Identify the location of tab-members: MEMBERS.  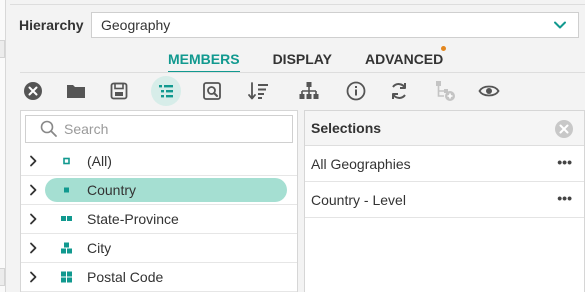
(204, 60).